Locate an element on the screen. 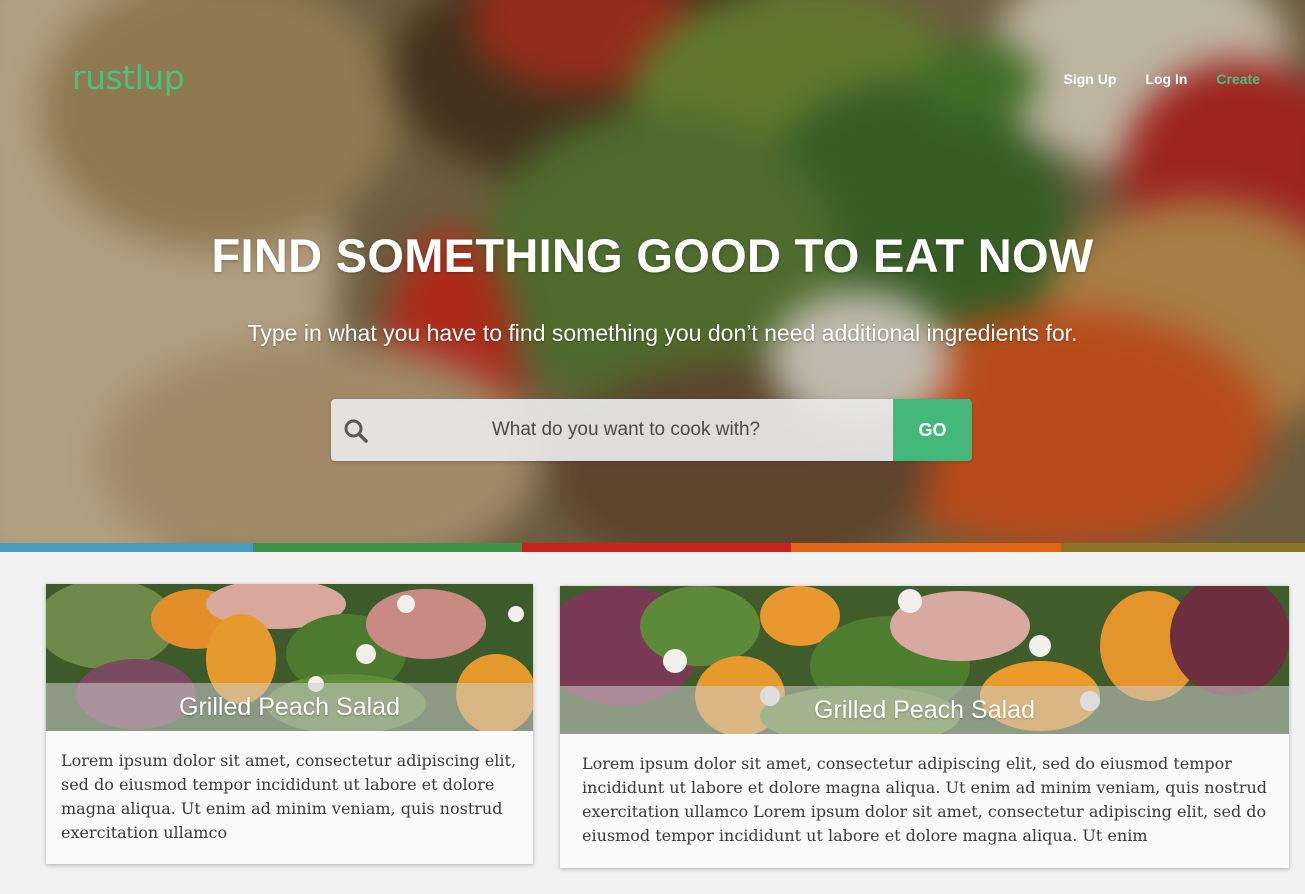 This screenshot has height=894, width=1305. nav-log-in-link: Log In is located at coordinates (1166, 79).